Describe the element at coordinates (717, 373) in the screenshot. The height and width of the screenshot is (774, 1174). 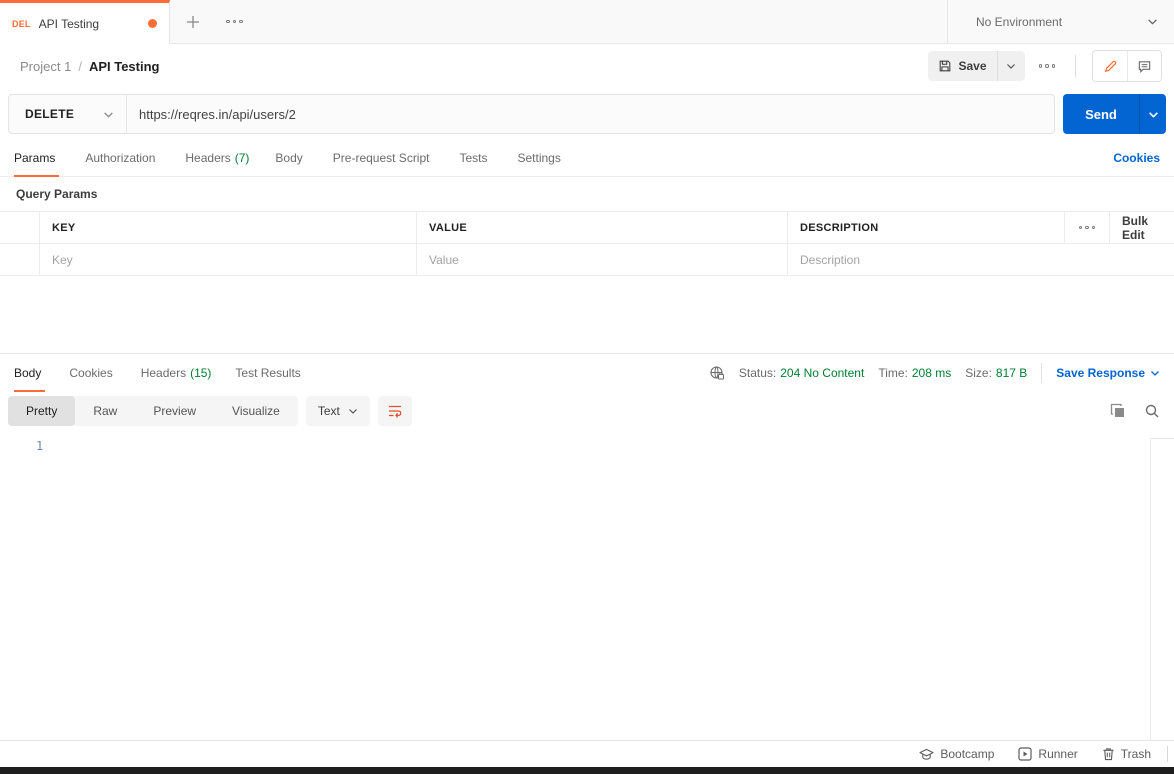
I see `network-info-icon` at that location.